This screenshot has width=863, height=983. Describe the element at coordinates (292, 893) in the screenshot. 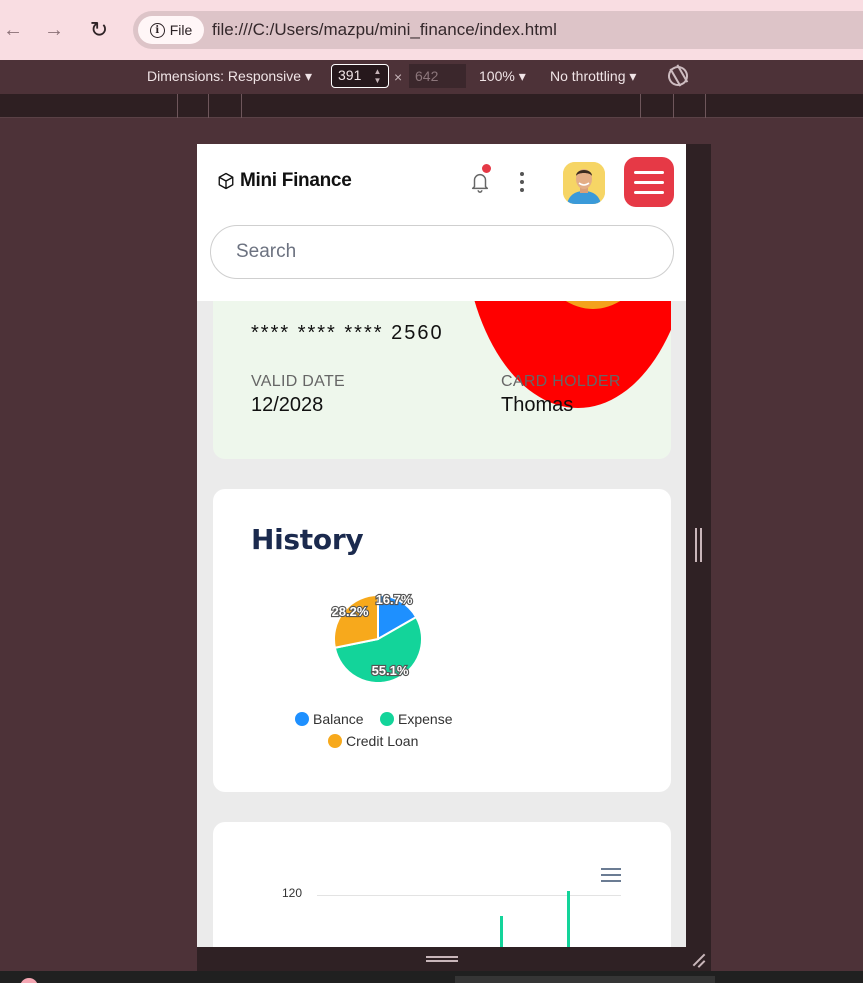

I see `y-tick-label: 120` at that location.